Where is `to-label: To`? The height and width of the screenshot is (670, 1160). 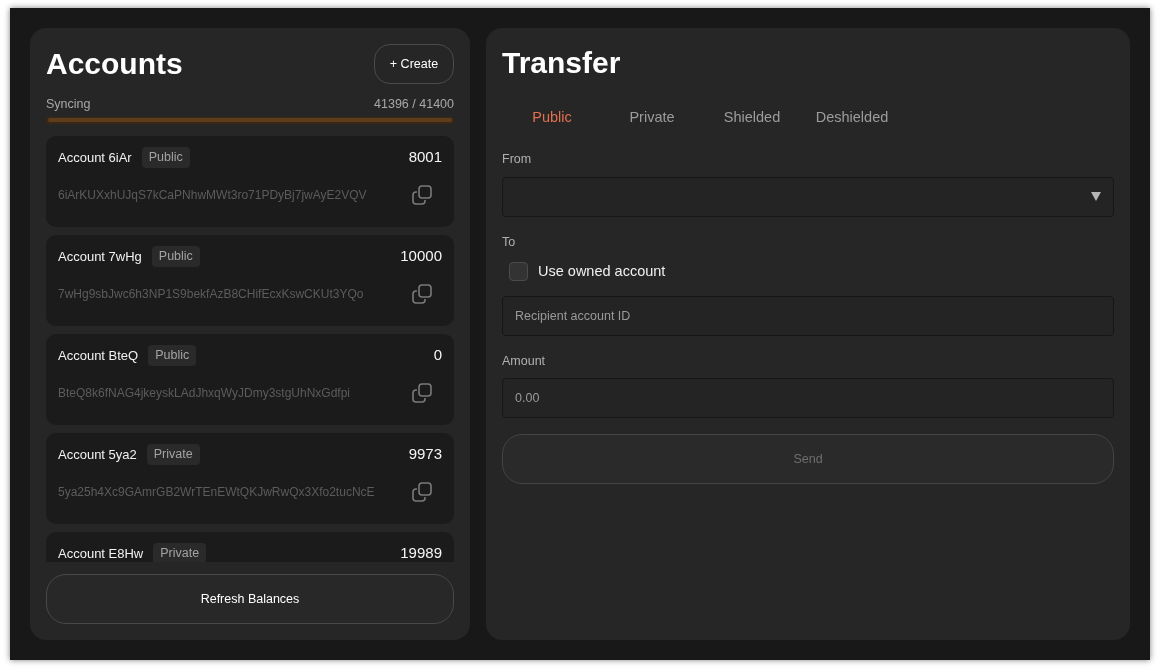 to-label: To is located at coordinates (509, 242).